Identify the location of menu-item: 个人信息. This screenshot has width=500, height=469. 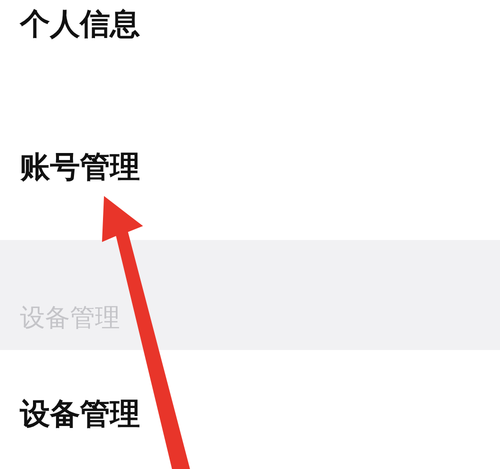
(80, 24).